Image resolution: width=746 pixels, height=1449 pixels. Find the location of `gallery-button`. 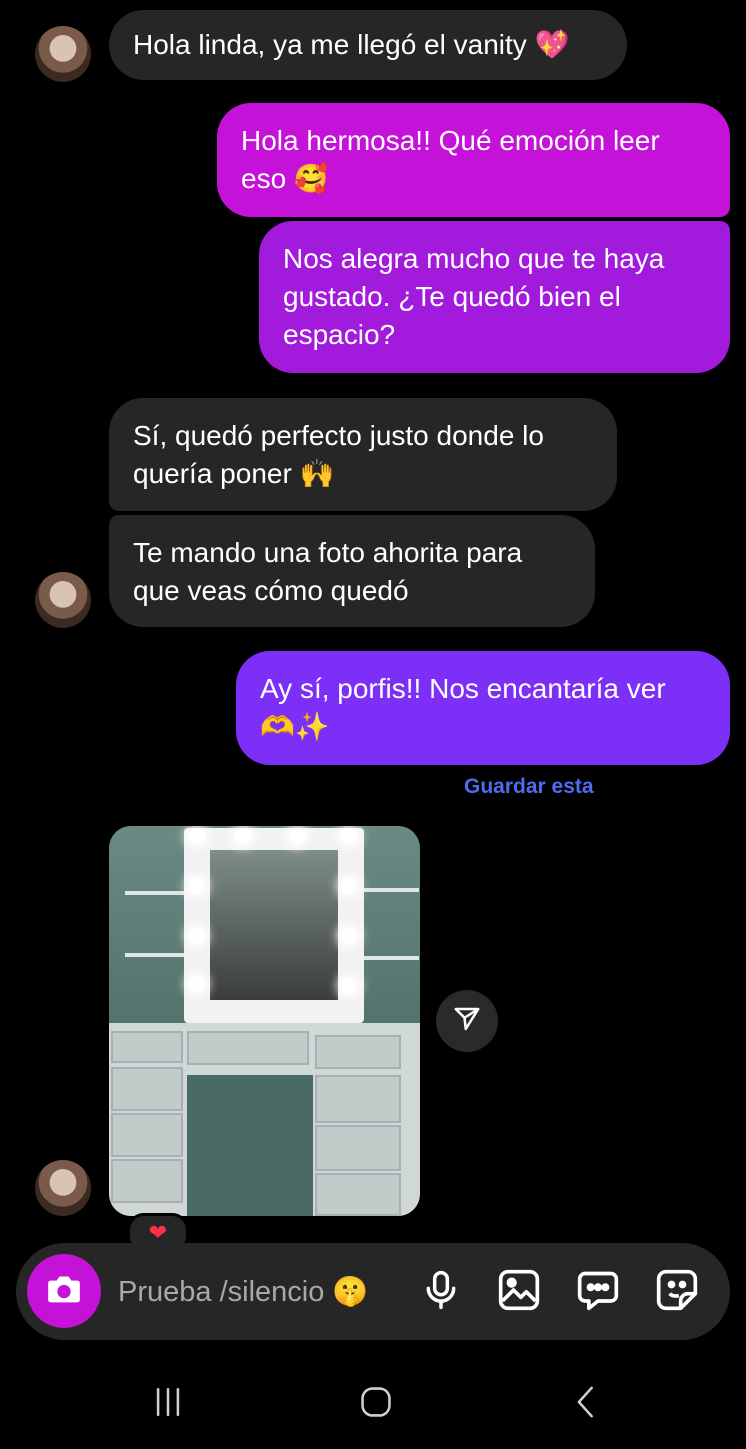

gallery-button is located at coordinates (519, 1292).